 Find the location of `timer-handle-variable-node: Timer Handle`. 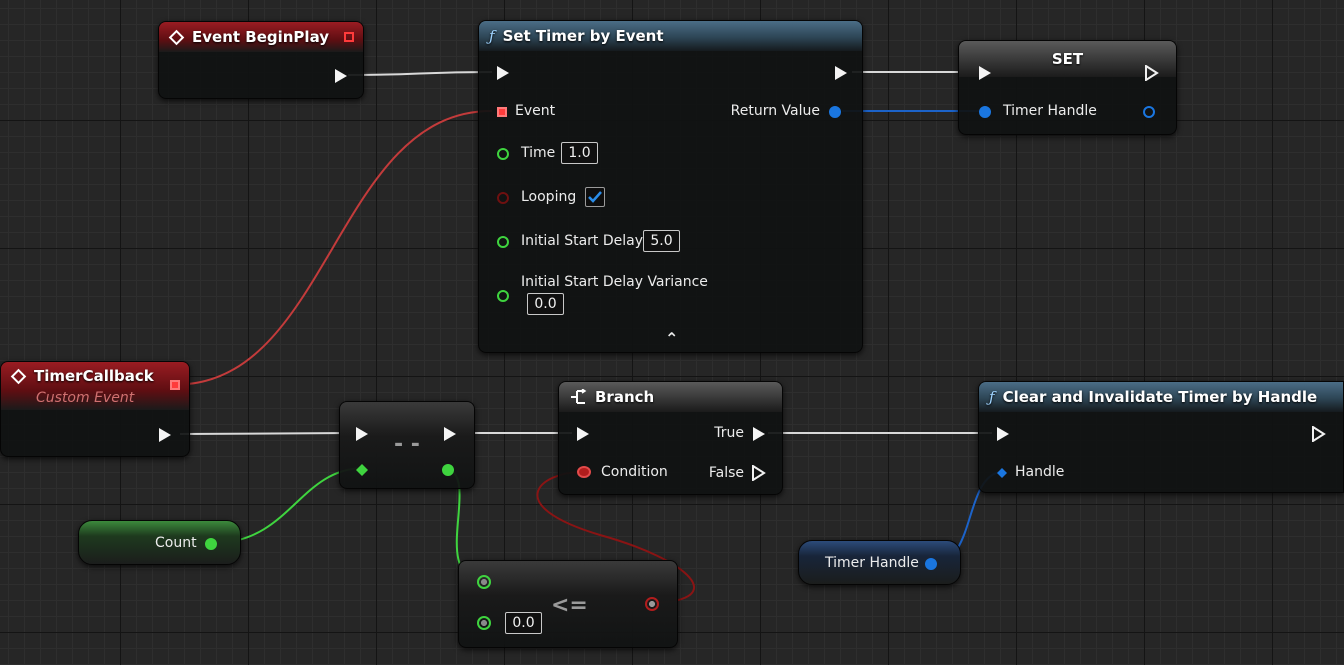

timer-handle-variable-node: Timer Handle is located at coordinates (879, 562).